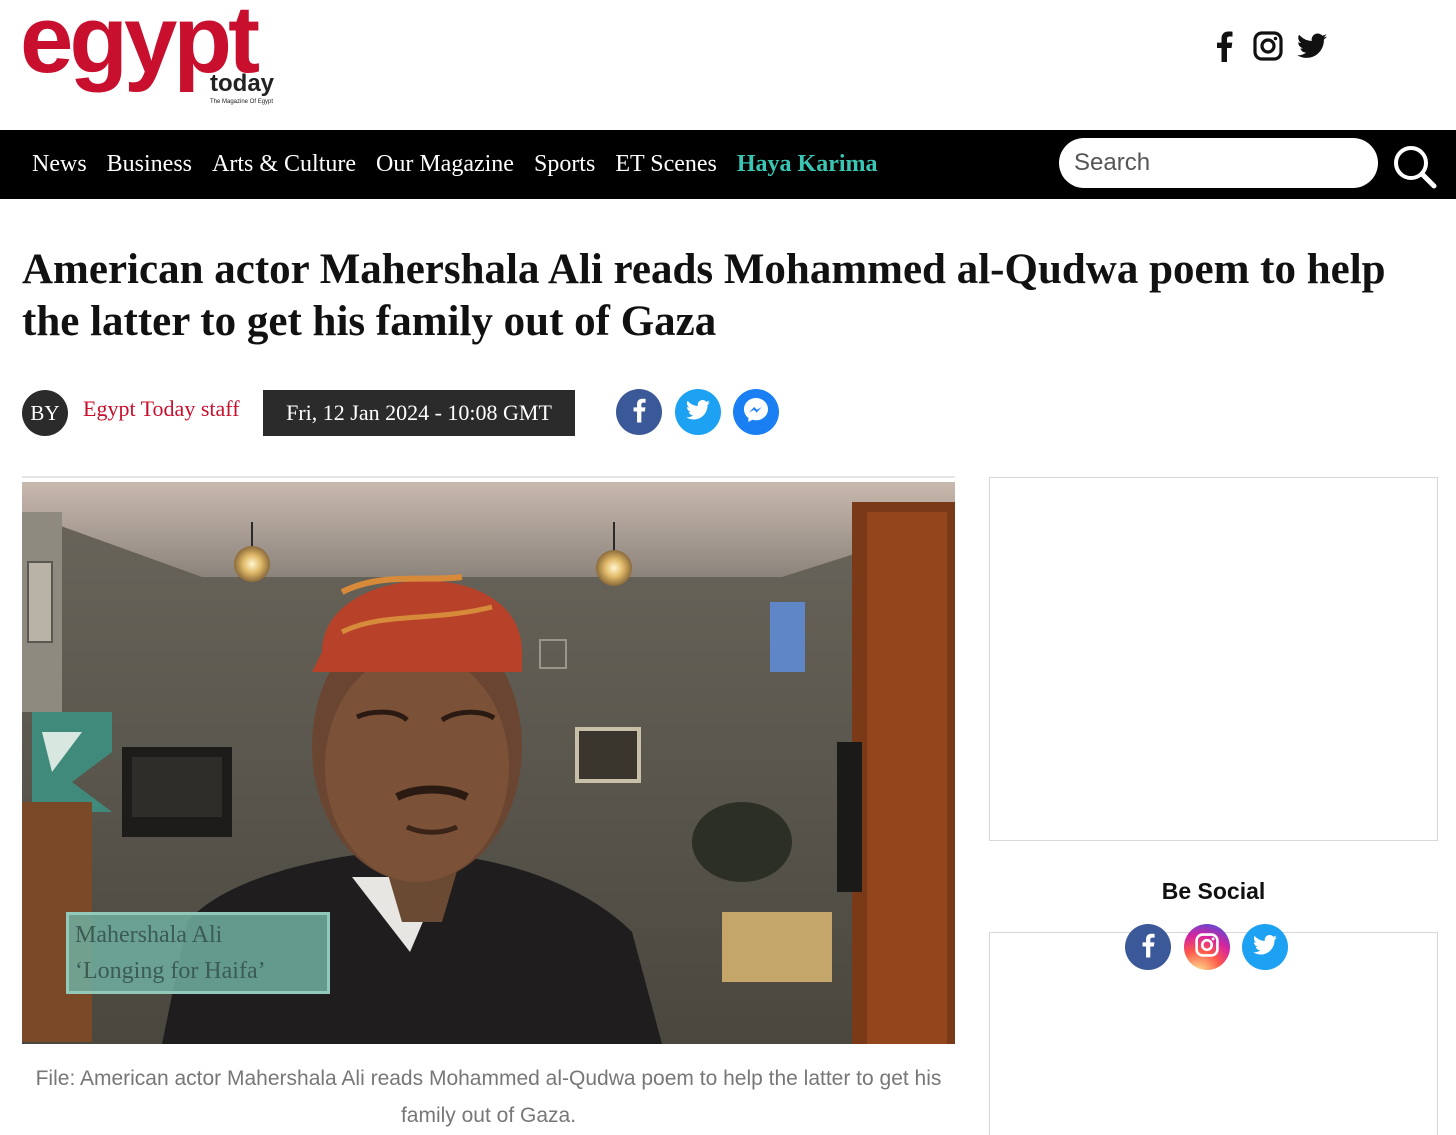 The image size is (1456, 1135). What do you see at coordinates (242, 102) in the screenshot?
I see `logo-tagline: The Magazine Of Egypt` at bounding box center [242, 102].